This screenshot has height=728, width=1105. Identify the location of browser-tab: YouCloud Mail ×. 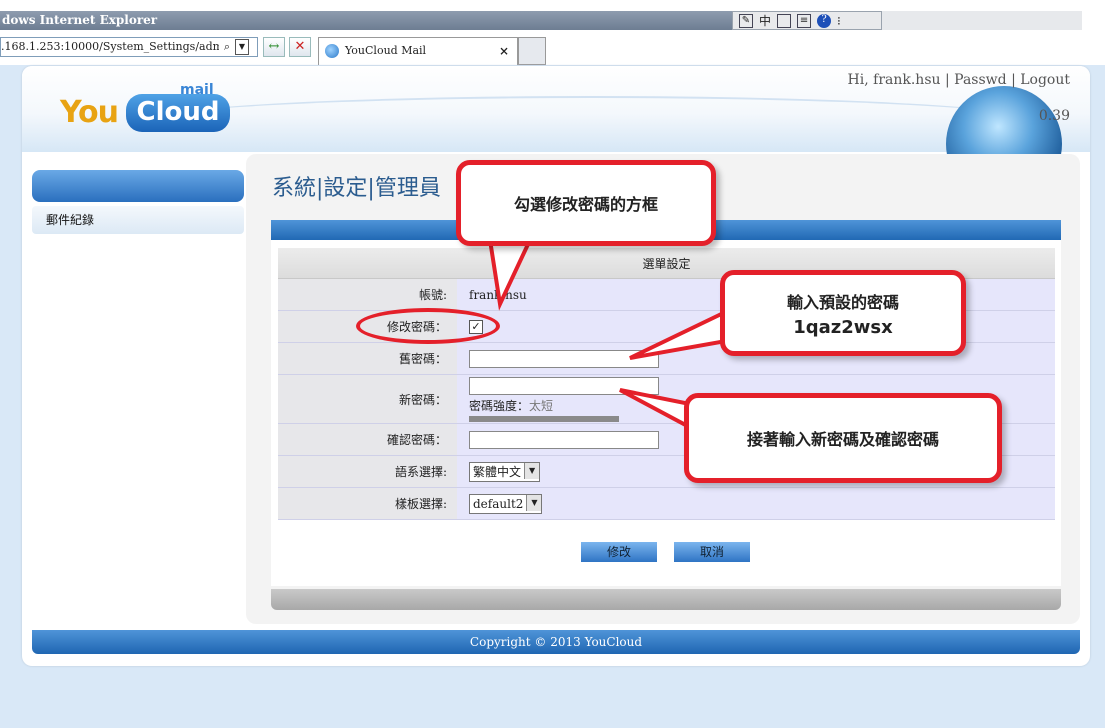
(418, 51).